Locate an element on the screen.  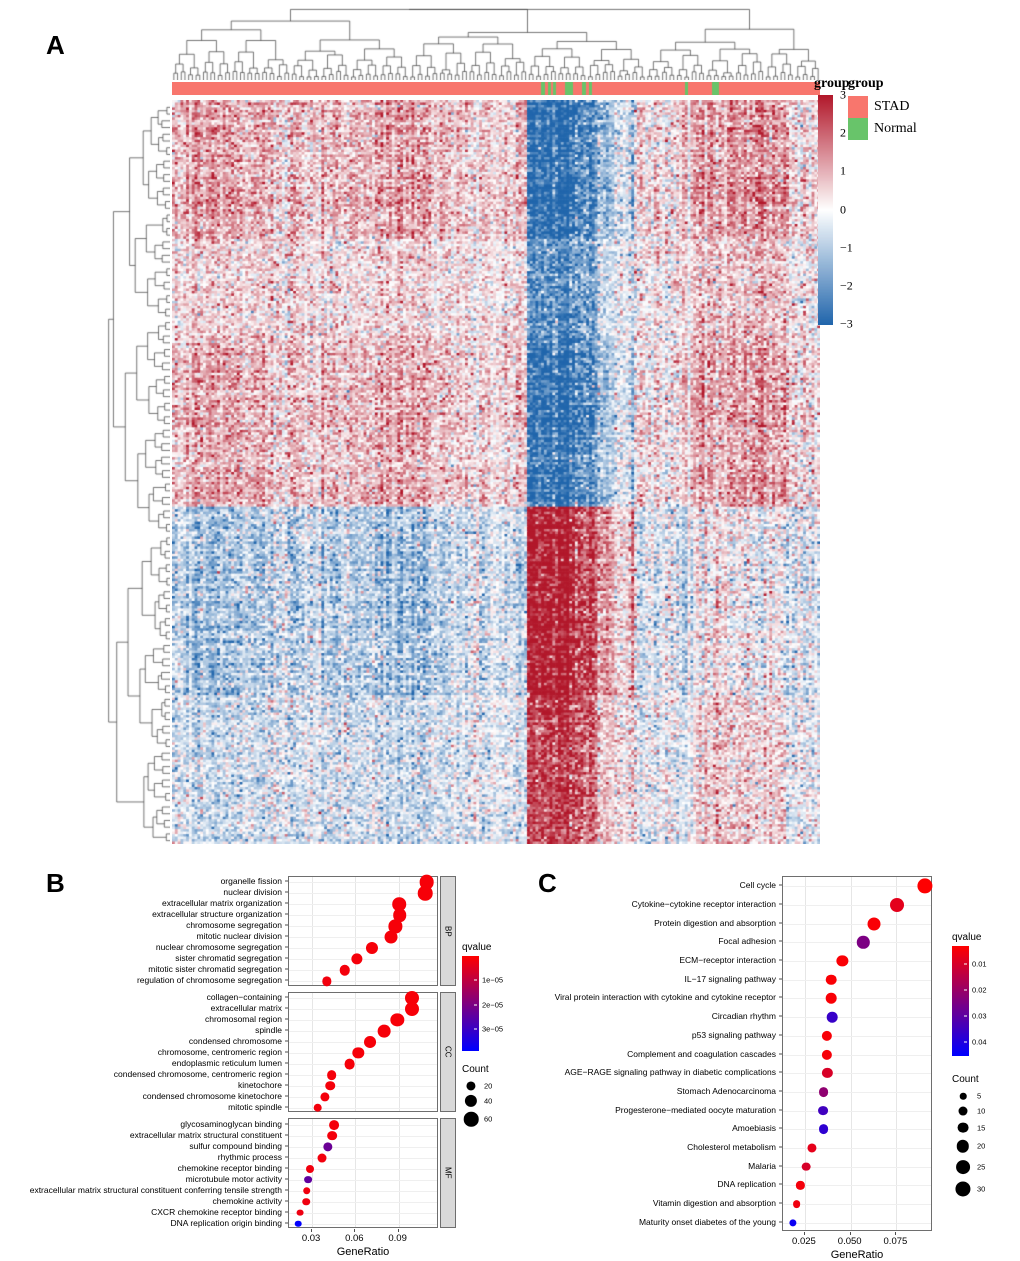
group-legend-label: Normal is located at coordinates (895, 128).